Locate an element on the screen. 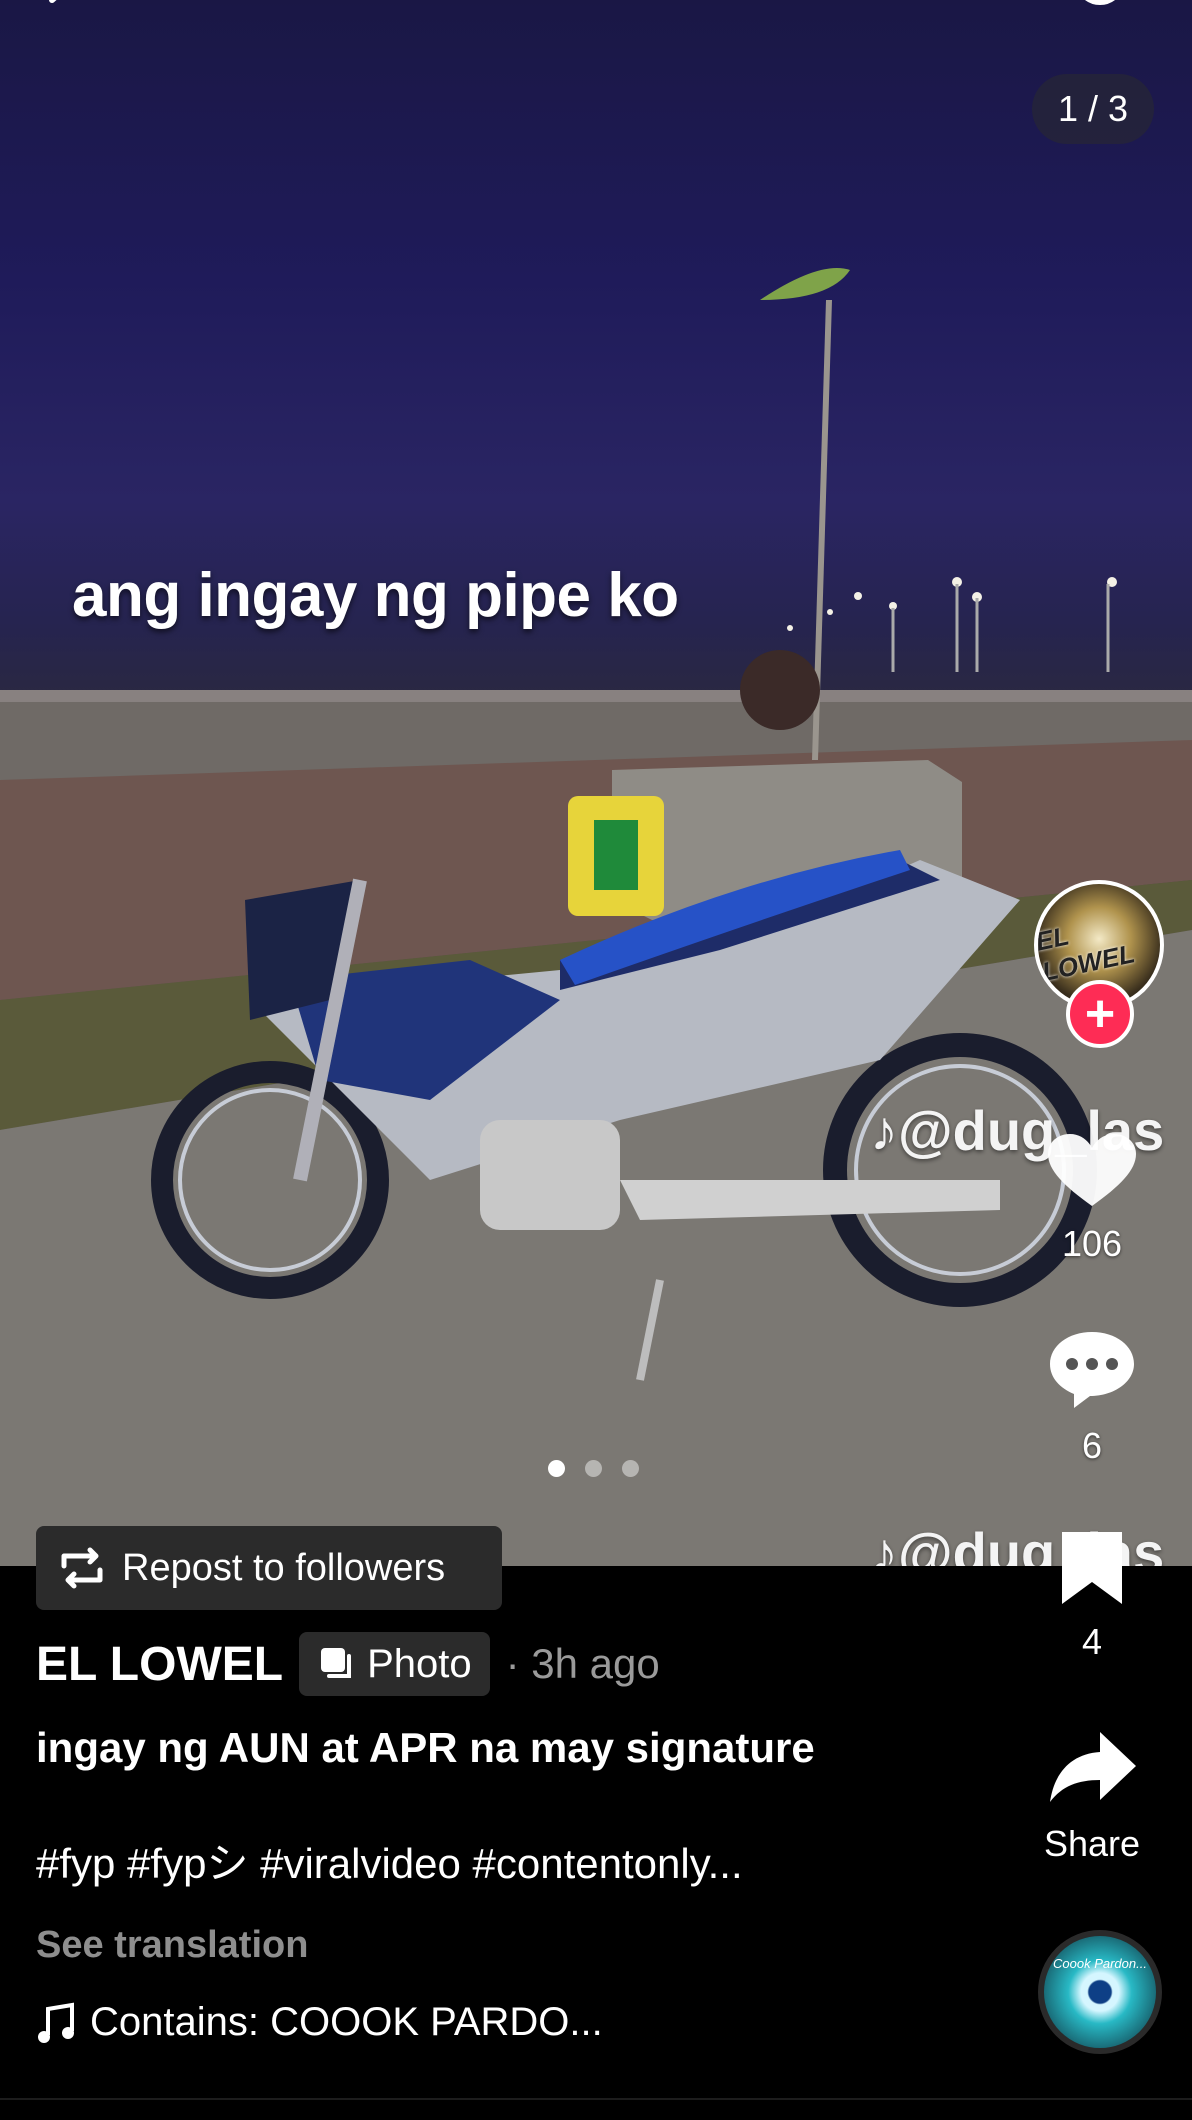  comment-icon is located at coordinates (1092, 1370).